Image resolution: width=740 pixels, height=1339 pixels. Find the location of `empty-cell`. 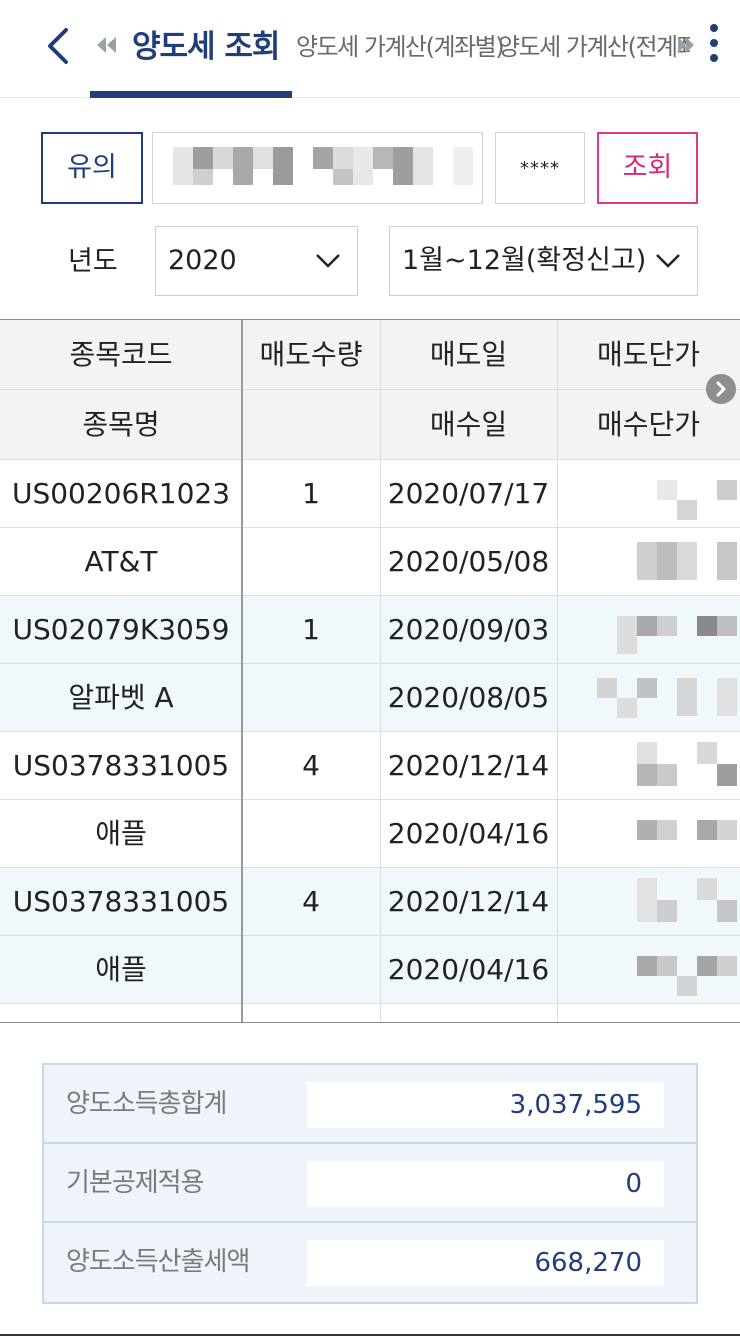

empty-cell is located at coordinates (311, 833).